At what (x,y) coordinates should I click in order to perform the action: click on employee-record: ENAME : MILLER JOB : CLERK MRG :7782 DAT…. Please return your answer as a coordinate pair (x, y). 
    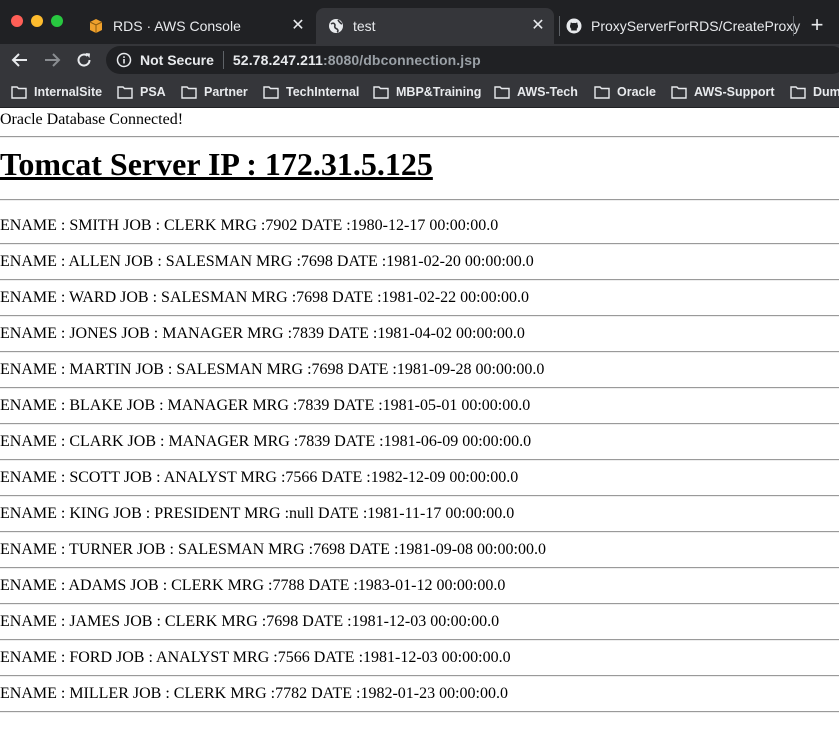
    Looking at the image, I should click on (254, 693).